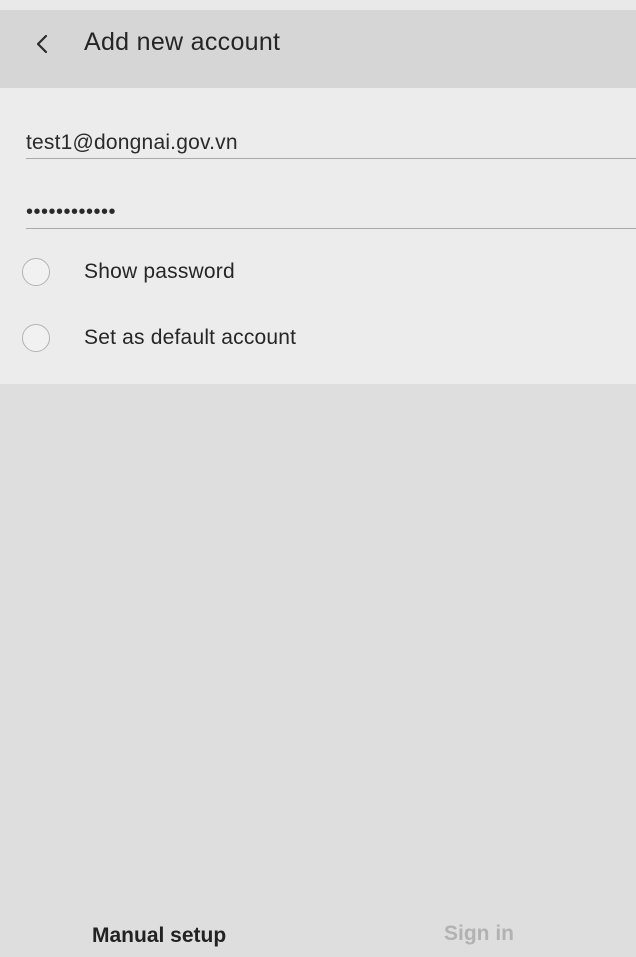 The height and width of the screenshot is (957, 636). What do you see at coordinates (36, 272) in the screenshot?
I see `show-password-radio` at bounding box center [36, 272].